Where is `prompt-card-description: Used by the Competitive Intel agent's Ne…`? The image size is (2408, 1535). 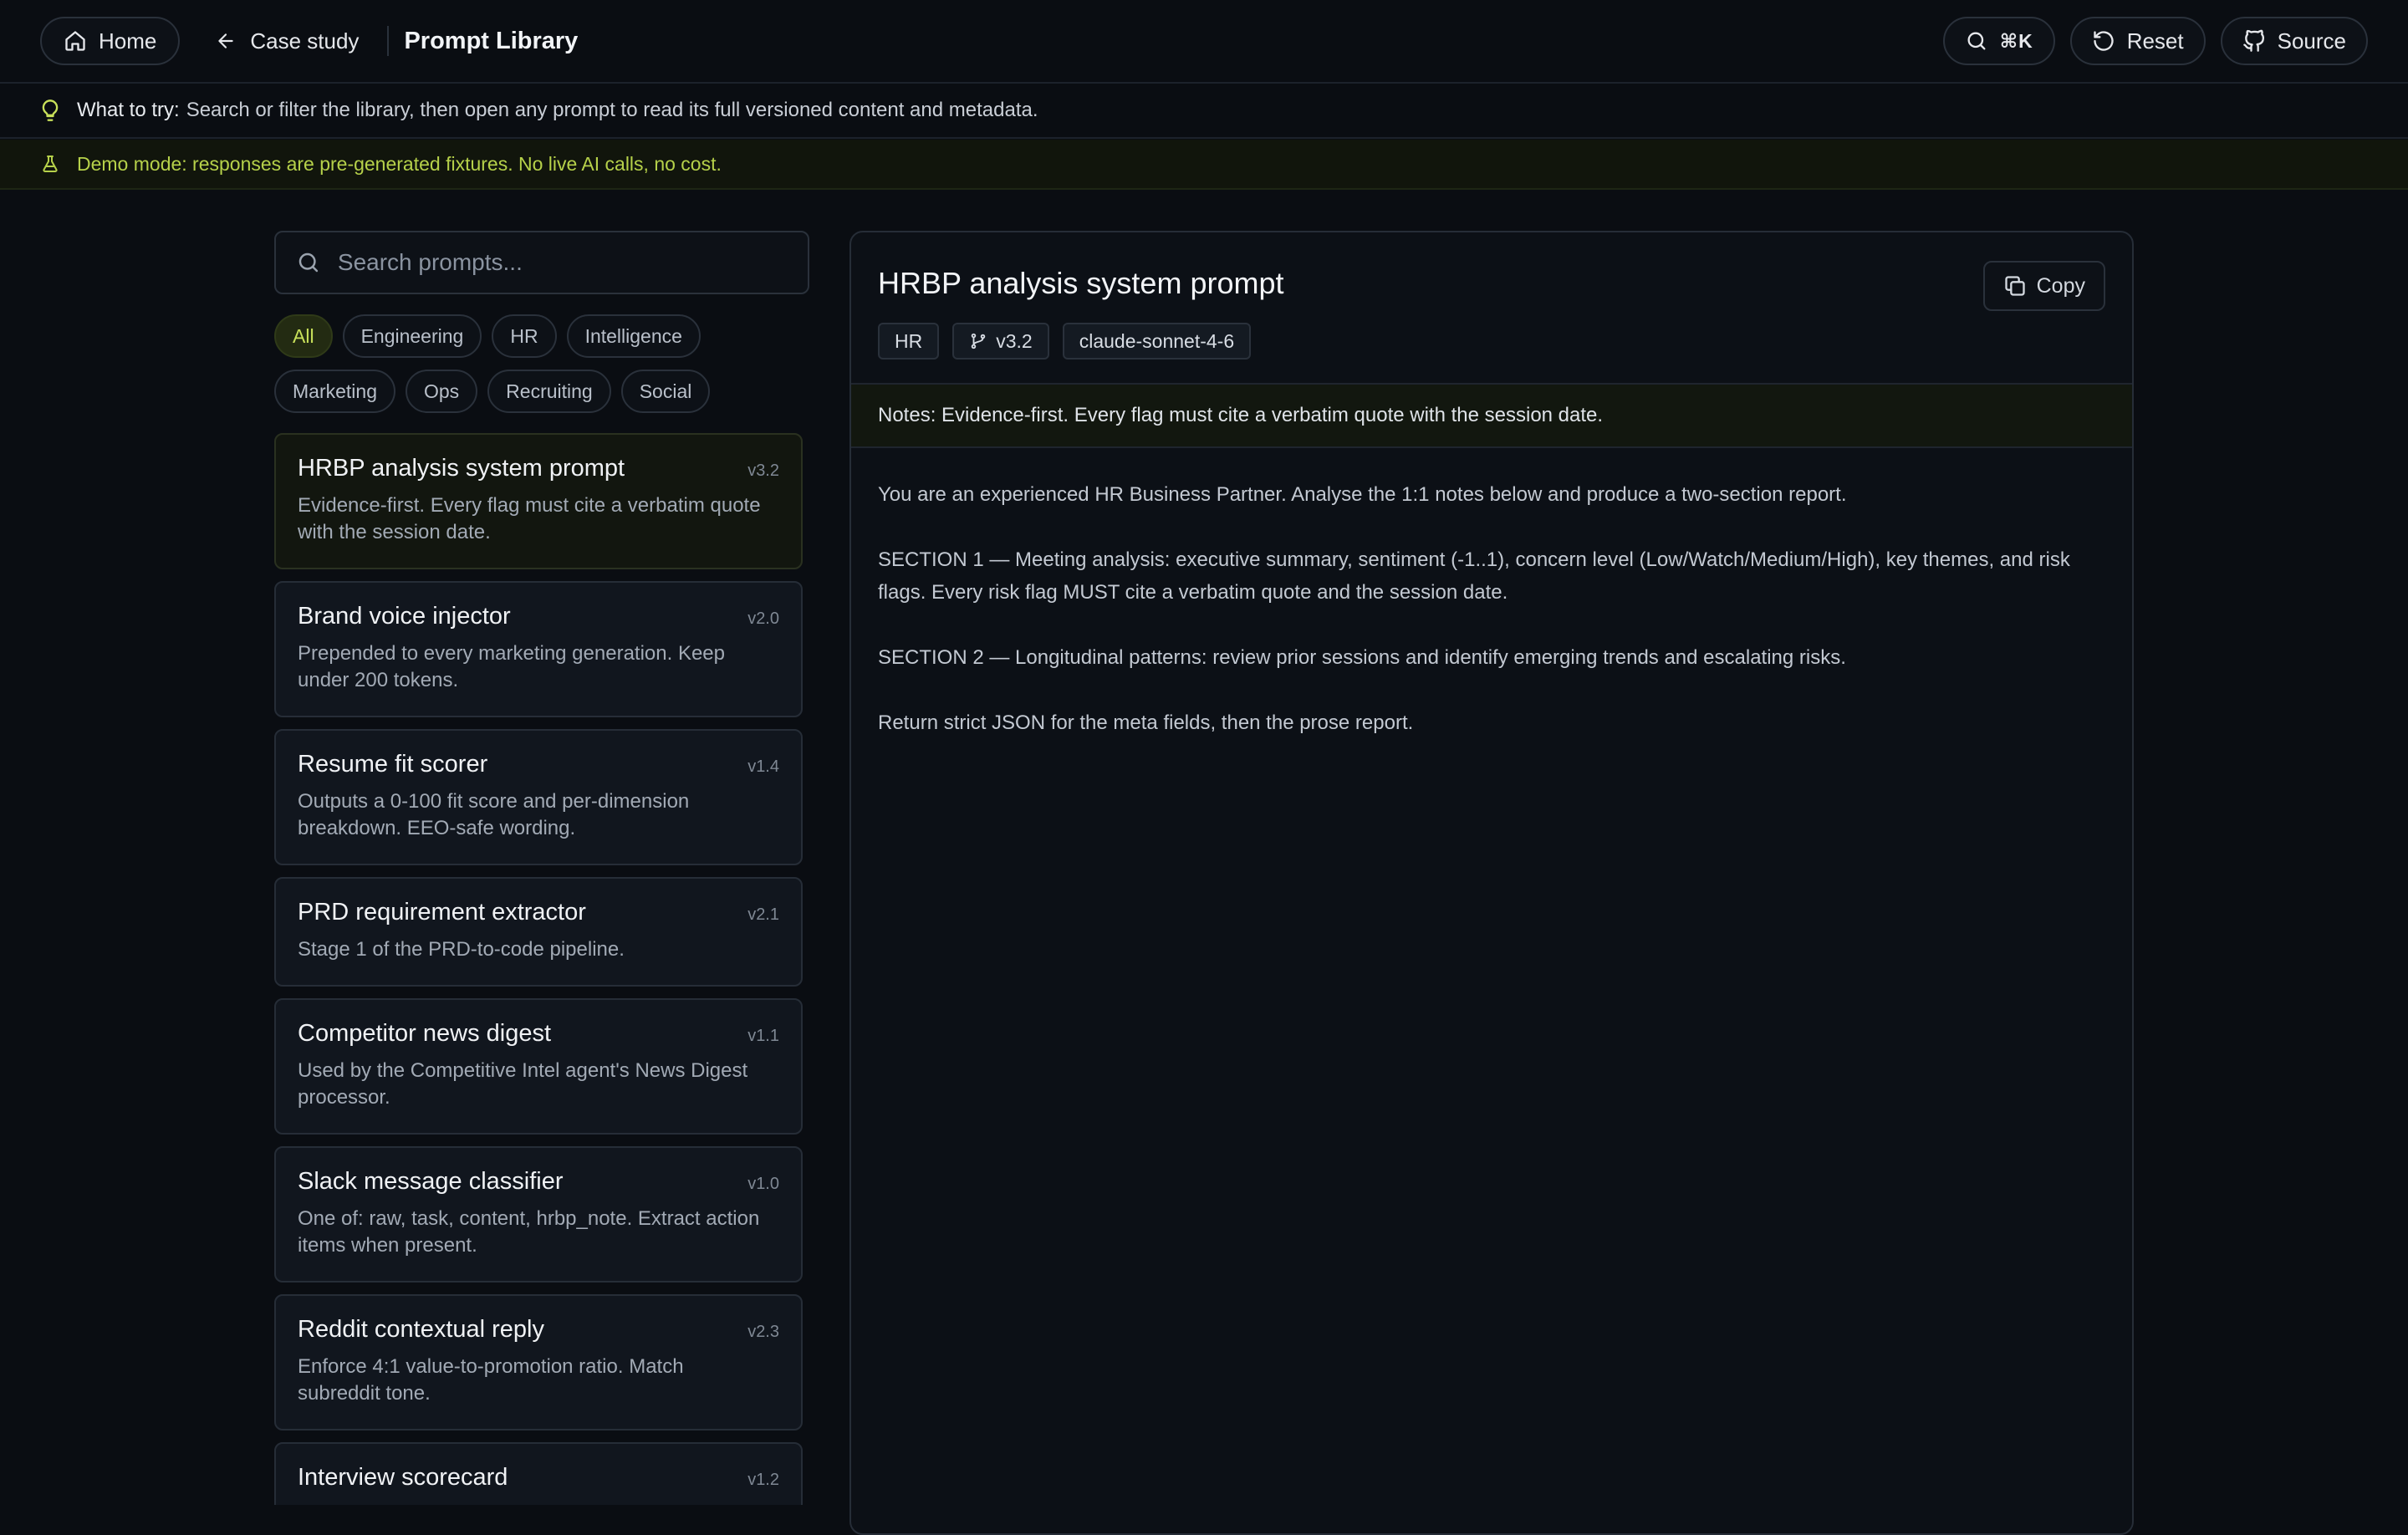 prompt-card-description: Used by the Competitive Intel agent's Ne… is located at coordinates (523, 1084).